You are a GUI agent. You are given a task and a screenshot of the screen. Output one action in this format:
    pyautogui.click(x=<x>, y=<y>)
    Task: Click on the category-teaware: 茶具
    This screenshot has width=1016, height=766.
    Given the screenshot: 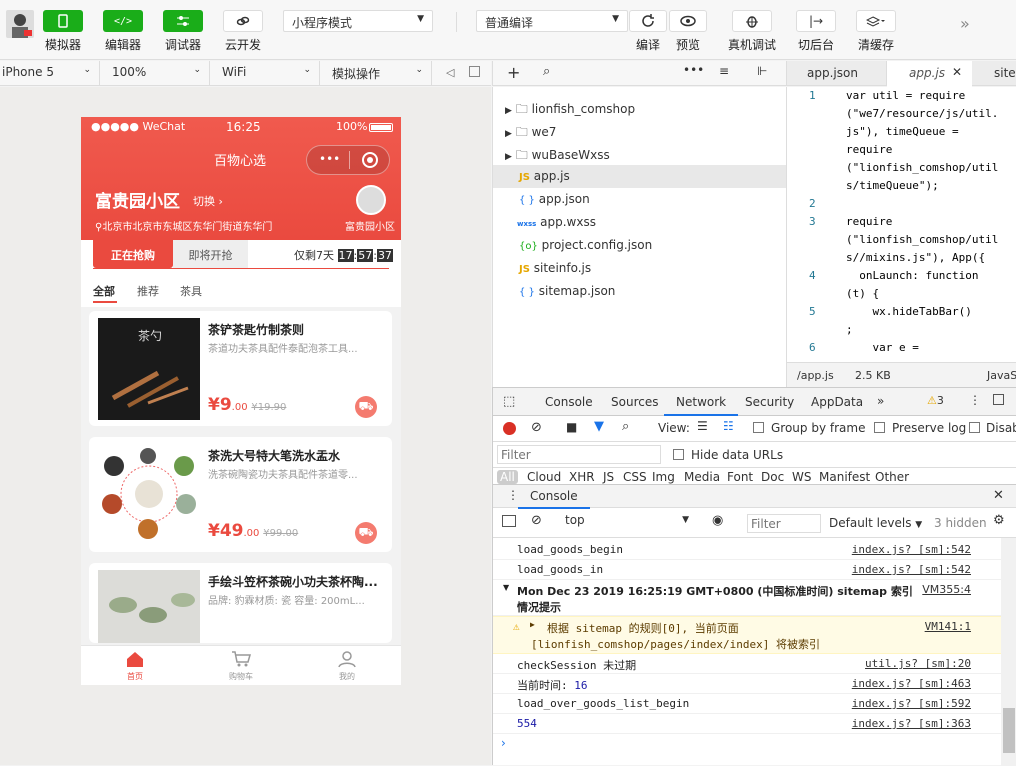 What is the action you would take?
    pyautogui.click(x=191, y=291)
    